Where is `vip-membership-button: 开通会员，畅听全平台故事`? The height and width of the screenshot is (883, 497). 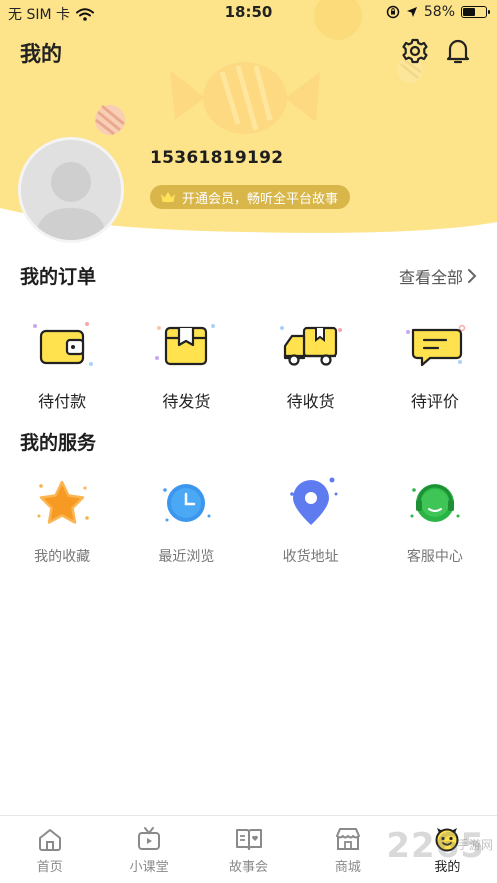 vip-membership-button: 开通会员，畅听全平台故事 is located at coordinates (250, 197).